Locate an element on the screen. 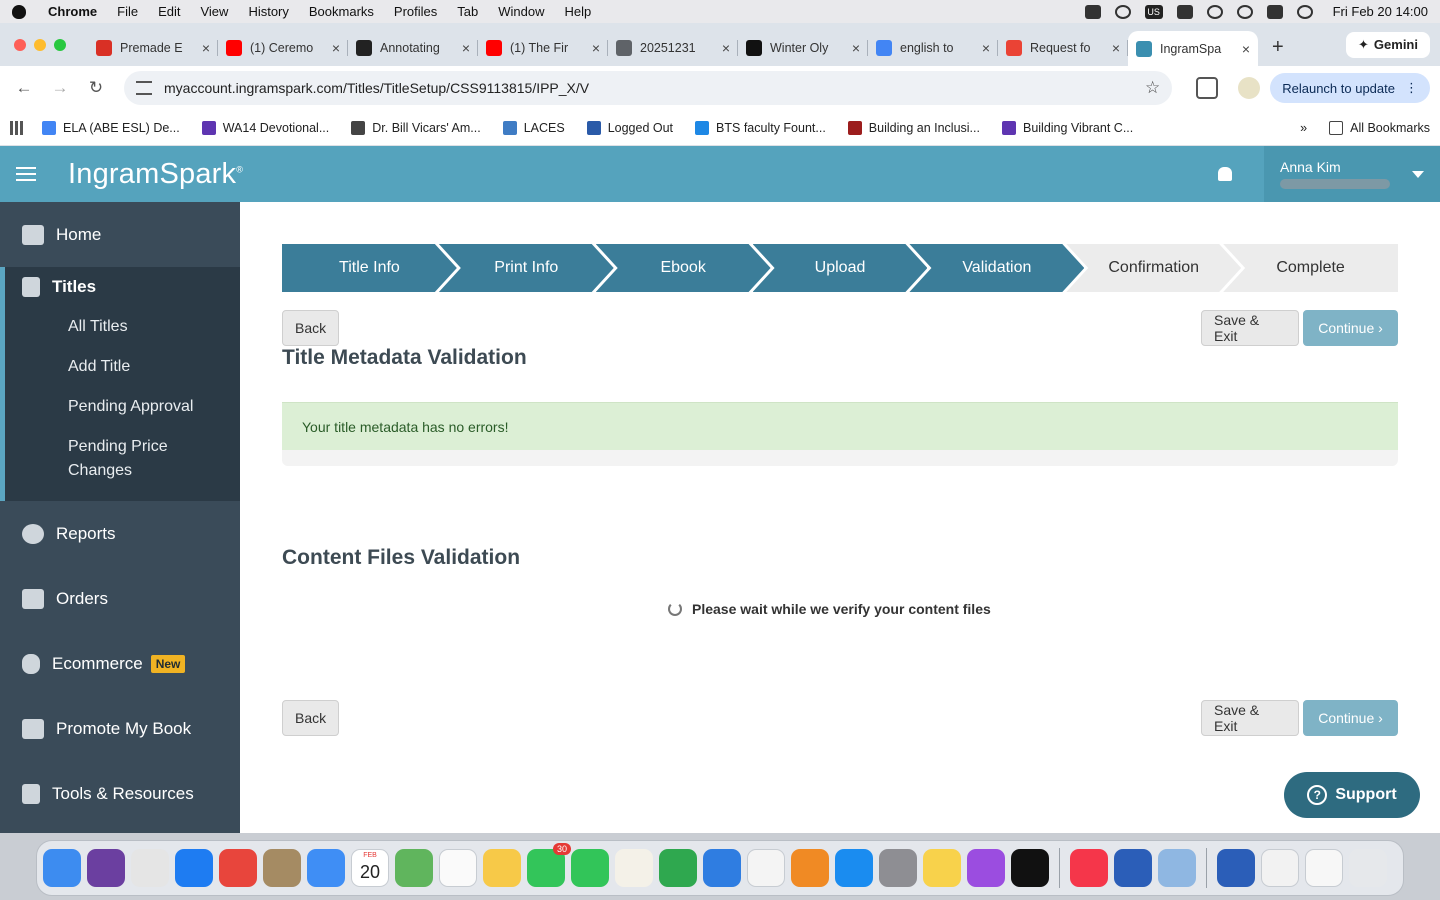 This screenshot has height=900, width=1440. gemini-button: ✦ Gemini is located at coordinates (1388, 44).